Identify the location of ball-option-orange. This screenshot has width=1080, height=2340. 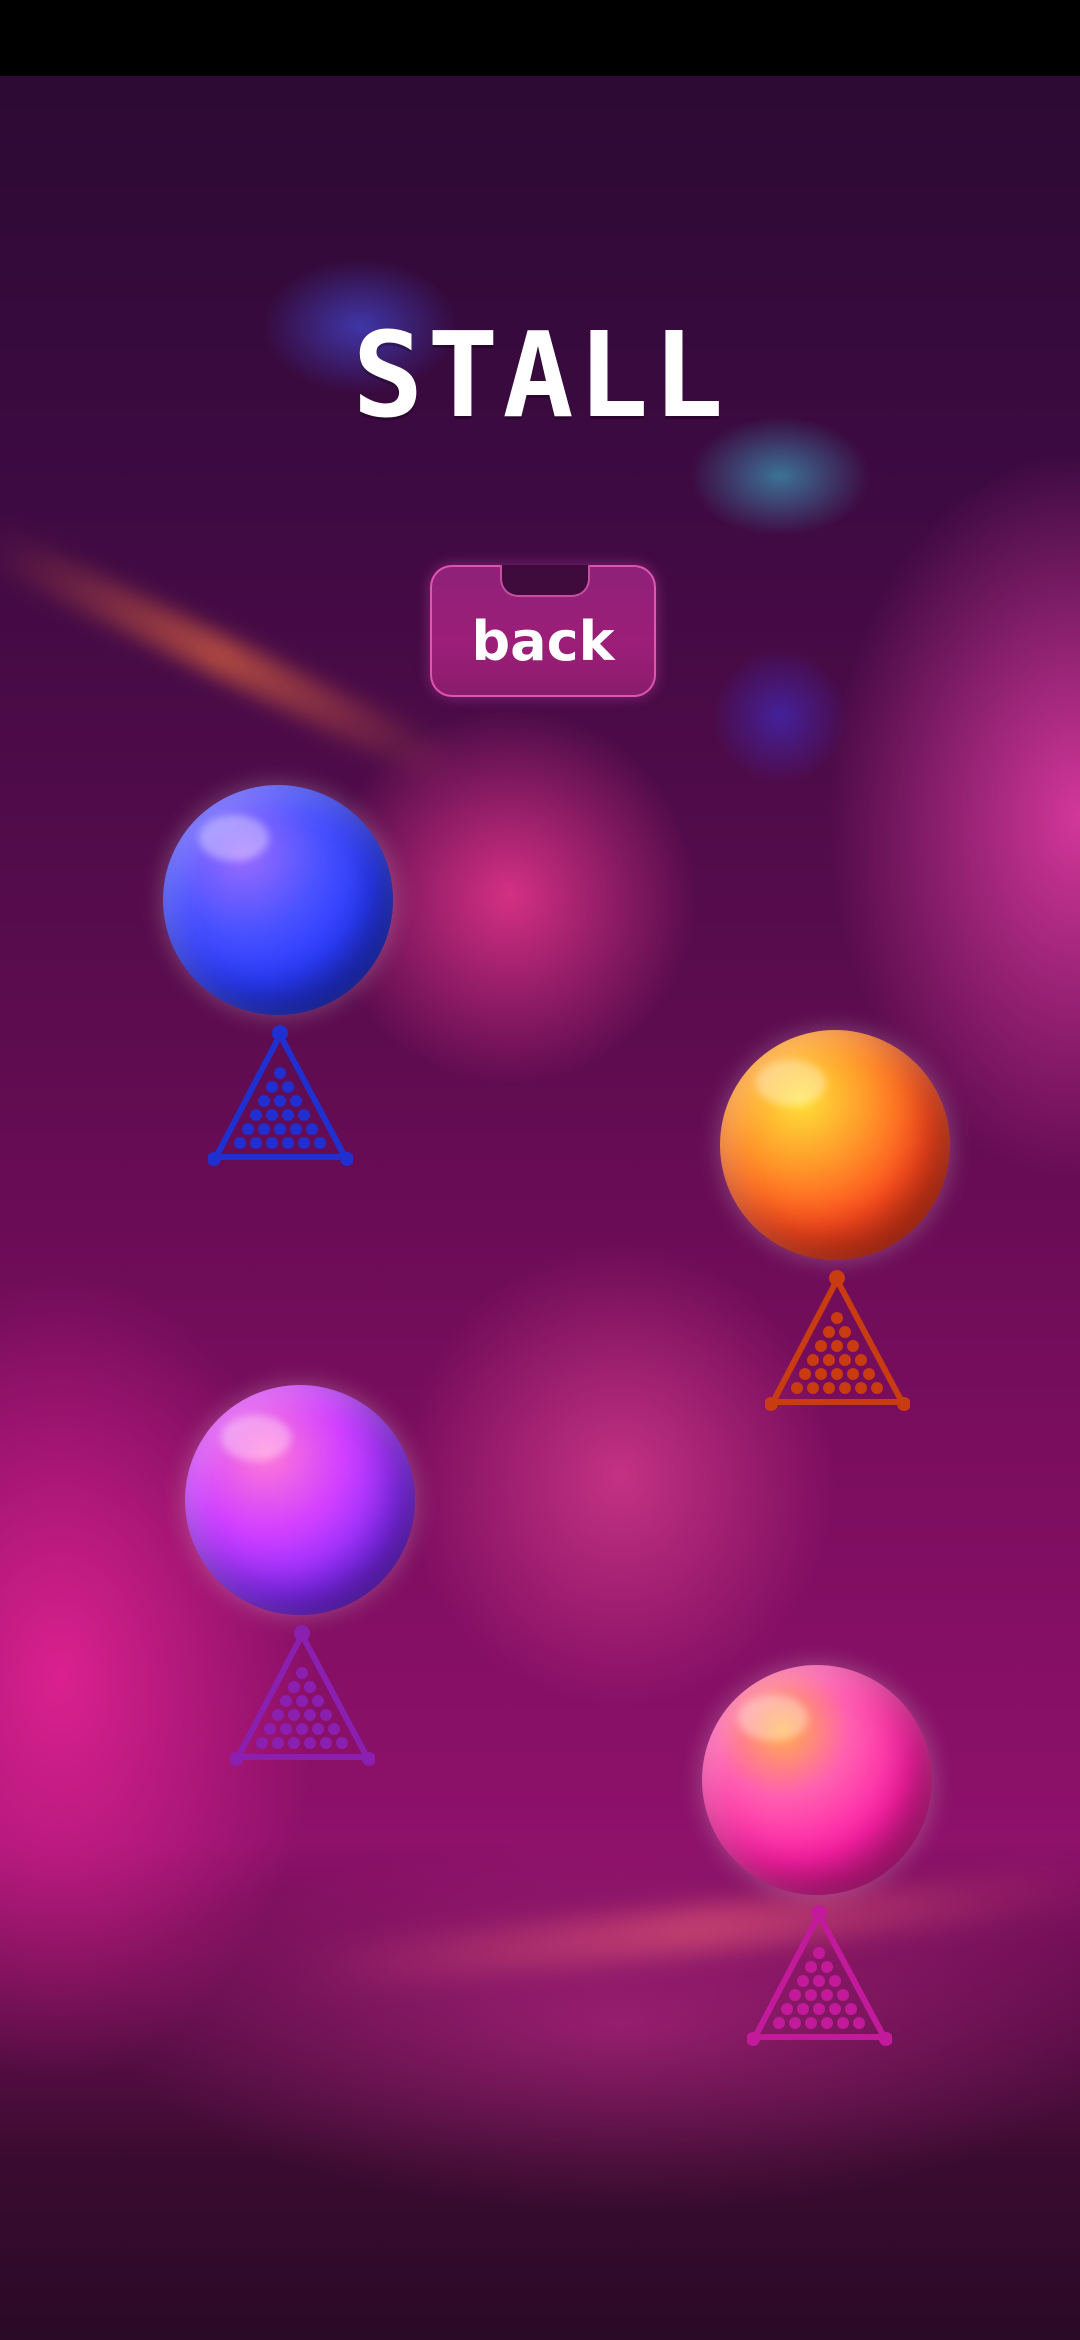
(840, 1230).